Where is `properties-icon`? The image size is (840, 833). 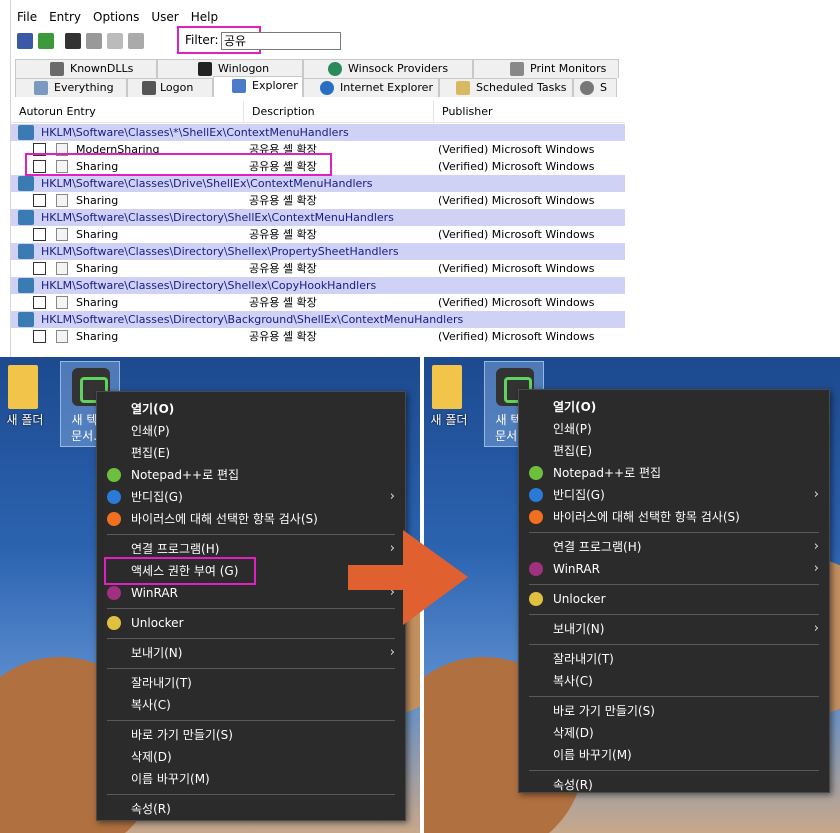
properties-icon is located at coordinates (94, 41).